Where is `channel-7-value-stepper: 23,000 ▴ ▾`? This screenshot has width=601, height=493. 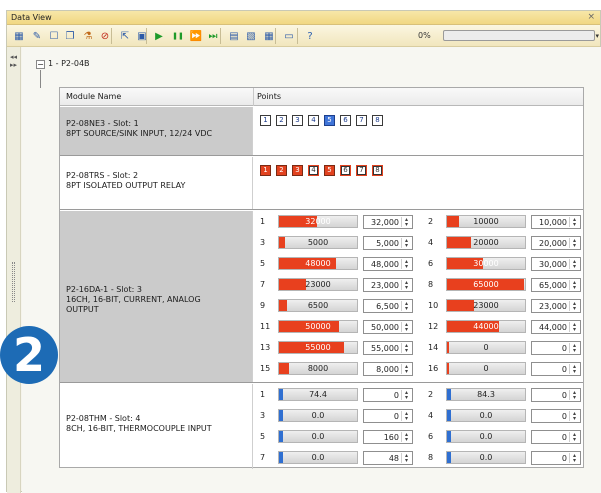 channel-7-value-stepper: 23,000 ▴ ▾ is located at coordinates (388, 285).